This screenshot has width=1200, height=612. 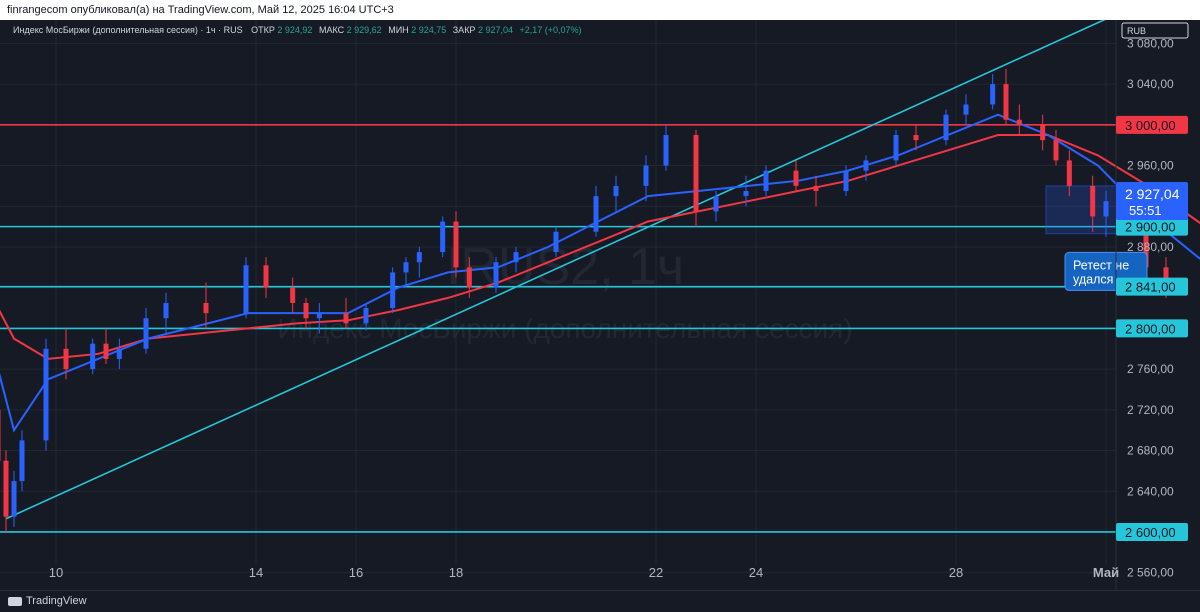 What do you see at coordinates (398, 30) in the screenshot?
I see `legend-low-label: МИН` at bounding box center [398, 30].